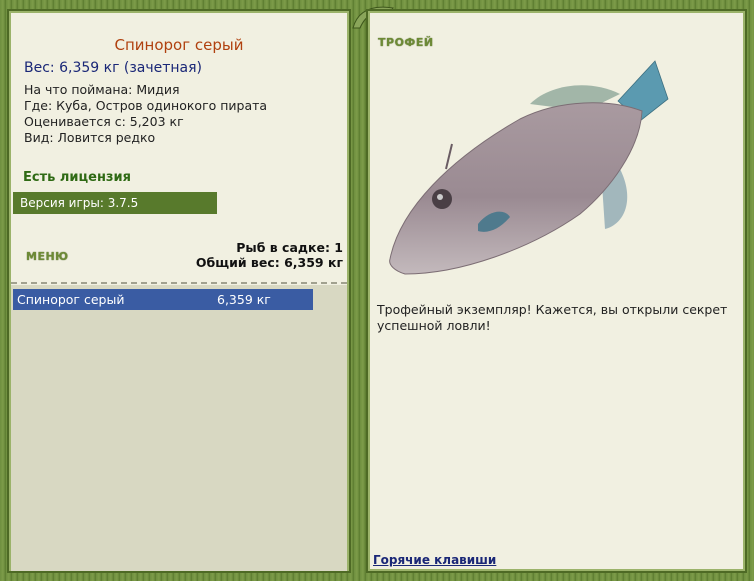  I want to click on keepnet-summary: Рыб в садке: 1 Общий вес: 6,359 кг, so click(269, 255).